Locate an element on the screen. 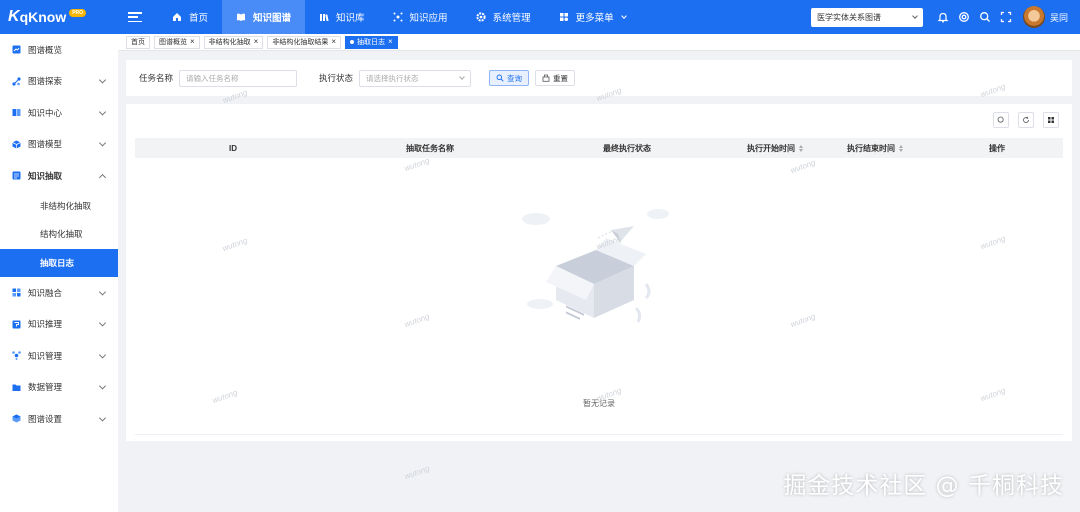  library-icon is located at coordinates (324, 17).